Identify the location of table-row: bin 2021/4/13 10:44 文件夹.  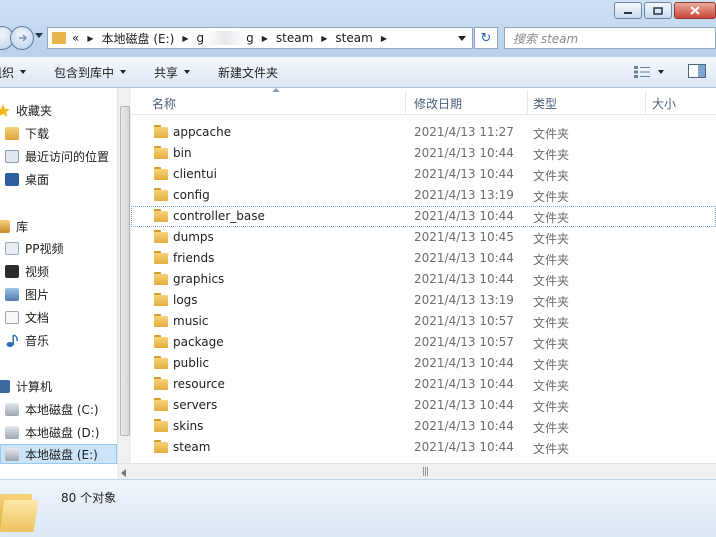
(423, 153).